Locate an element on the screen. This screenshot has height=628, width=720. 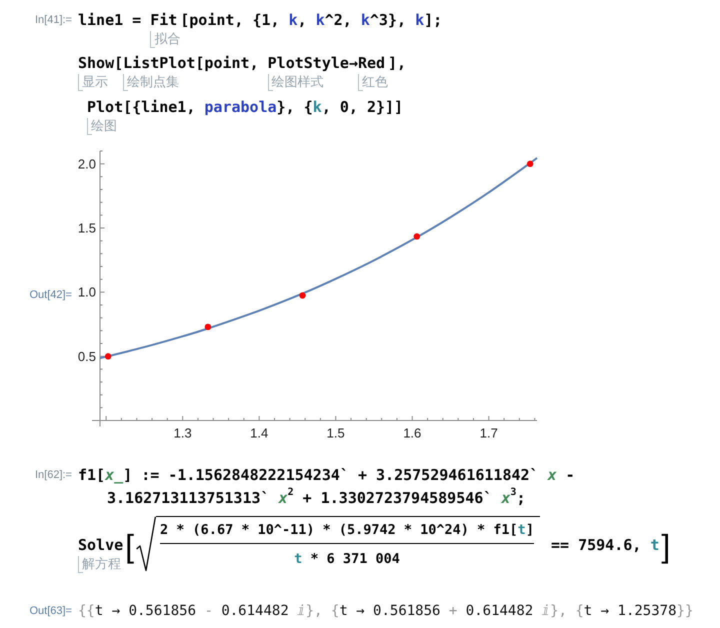
code-text: == 7594.6, is located at coordinates (596, 545).